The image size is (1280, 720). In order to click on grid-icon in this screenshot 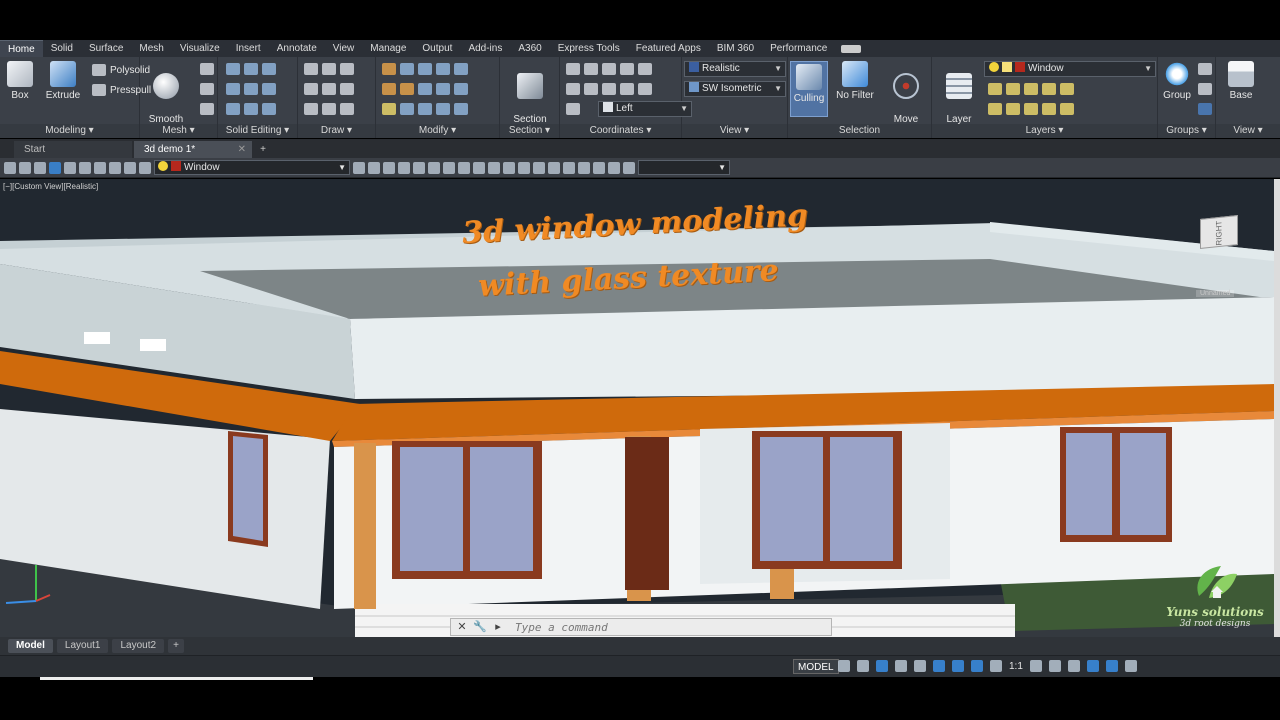, I will do `click(844, 666)`.